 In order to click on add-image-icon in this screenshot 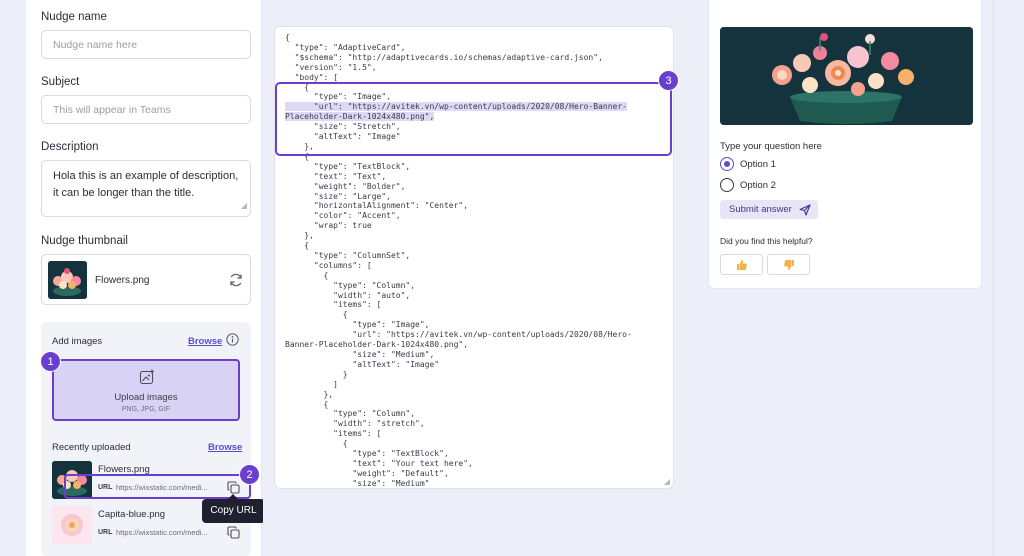, I will do `click(146, 377)`.